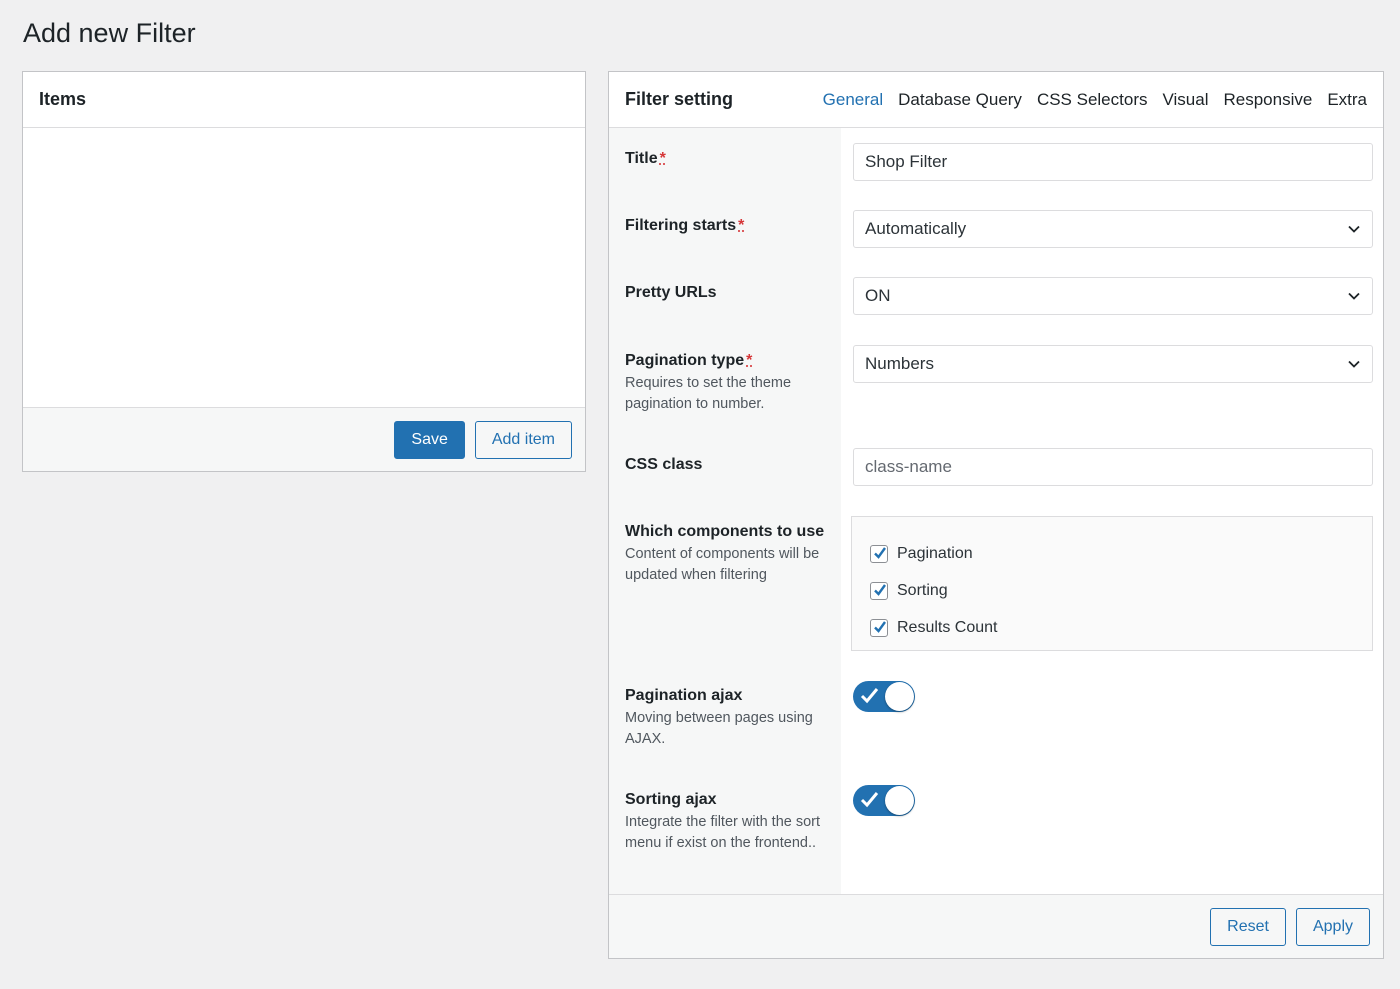 The width and height of the screenshot is (1400, 989). Describe the element at coordinates (664, 464) in the screenshot. I see `css-class-label-text: CSS class` at that location.